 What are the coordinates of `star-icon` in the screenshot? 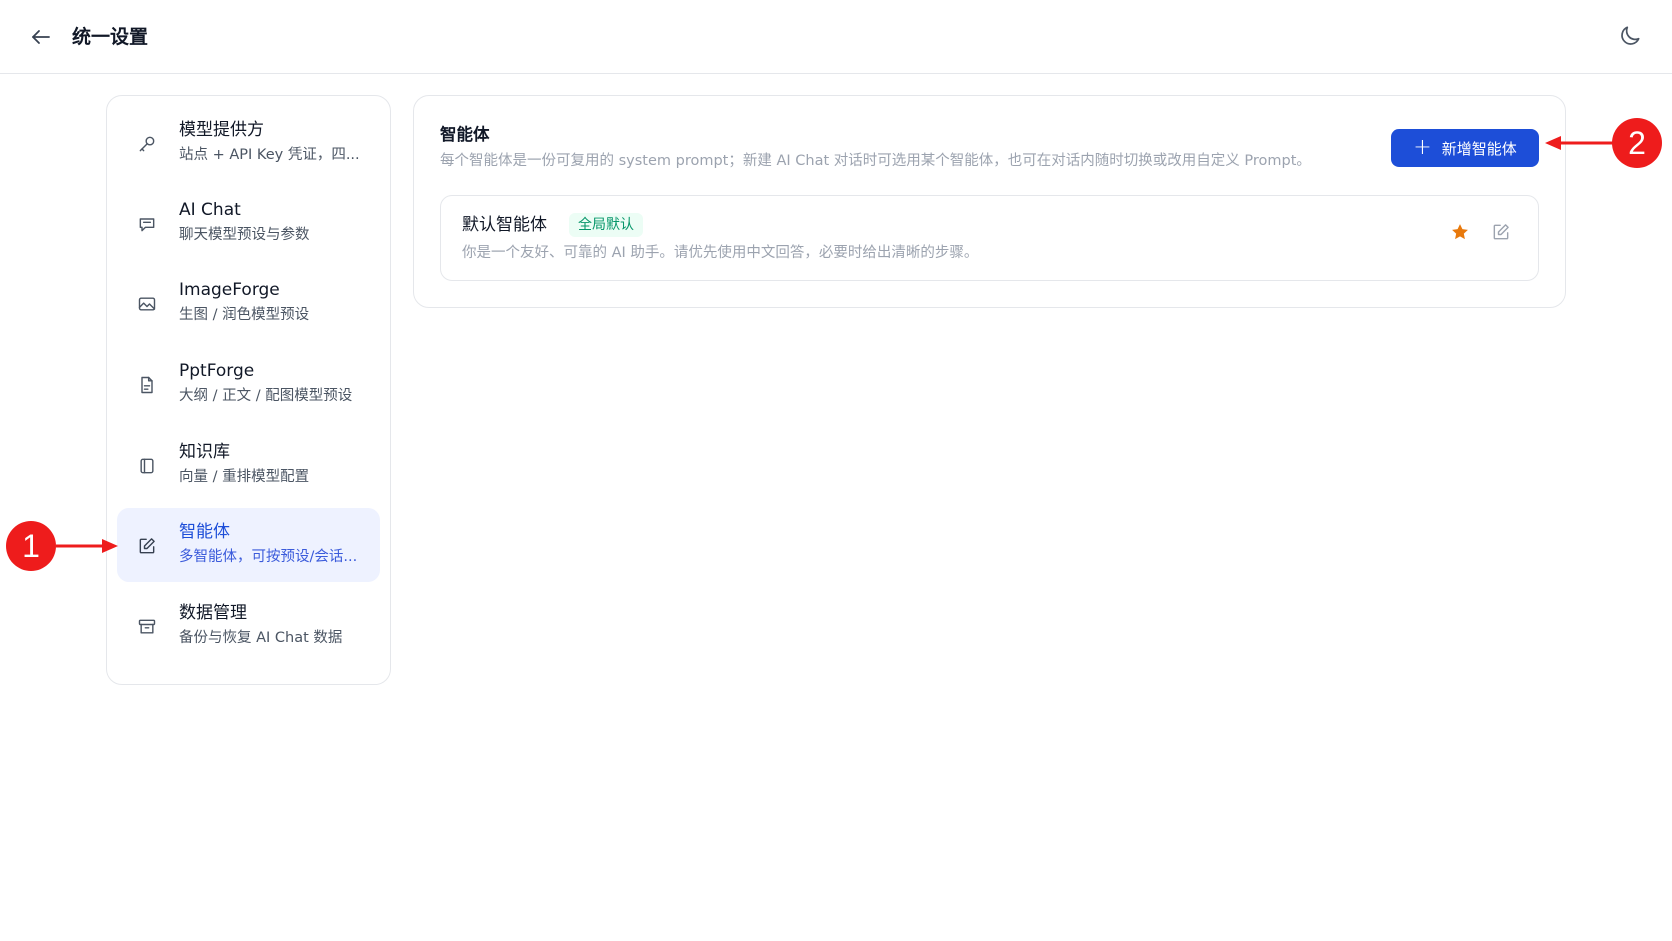 It's located at (1460, 232).